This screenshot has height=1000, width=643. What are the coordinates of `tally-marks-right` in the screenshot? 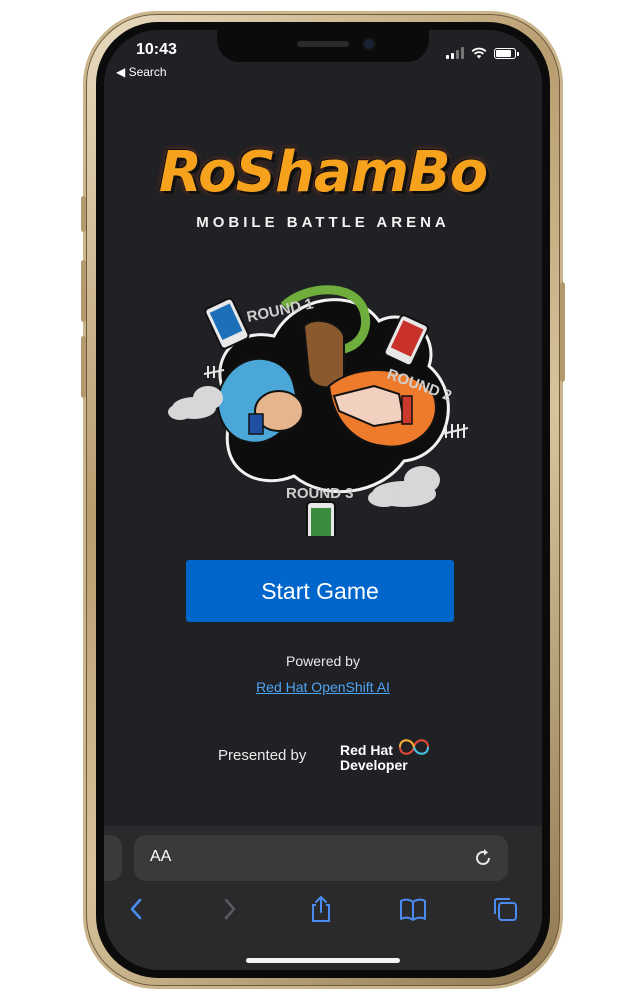 It's located at (455, 431).